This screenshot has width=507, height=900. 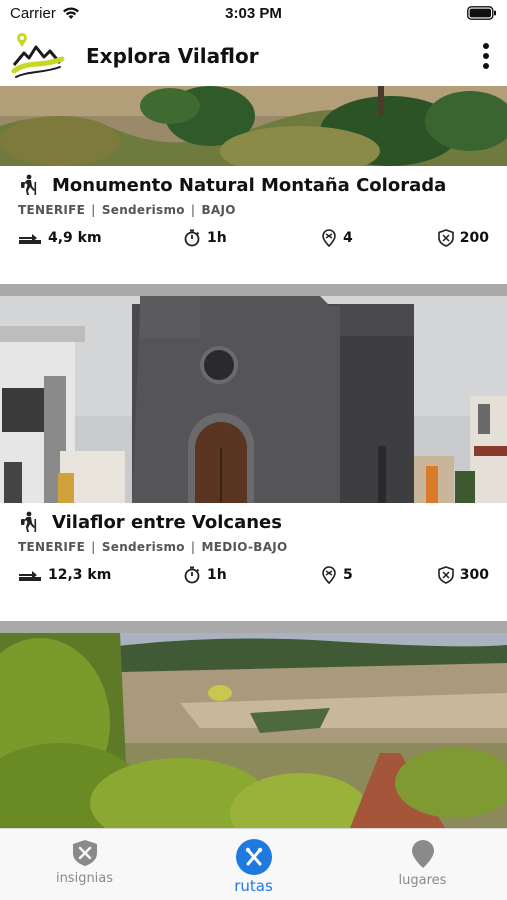 I want to click on battery-icon, so click(x=481, y=13).